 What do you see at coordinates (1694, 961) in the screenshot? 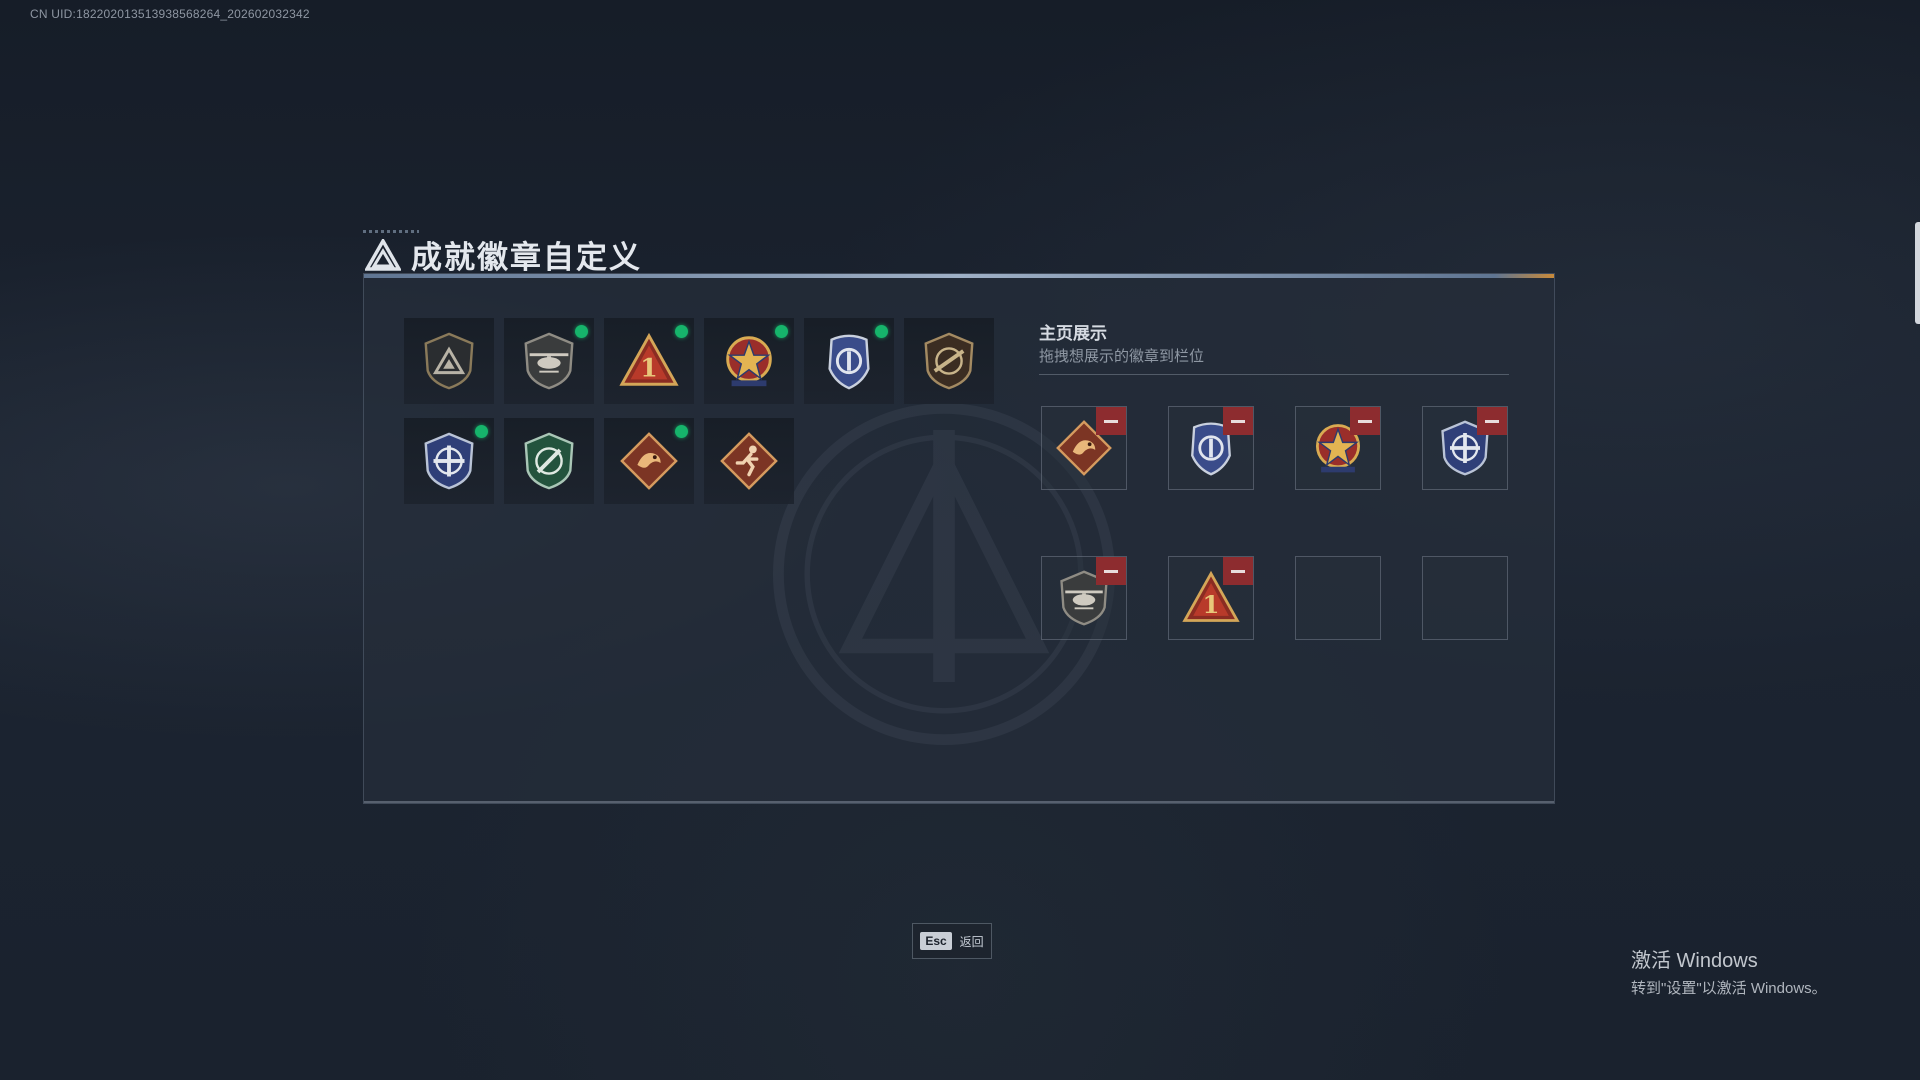
I see `activation-title: 激活 Windows` at bounding box center [1694, 961].